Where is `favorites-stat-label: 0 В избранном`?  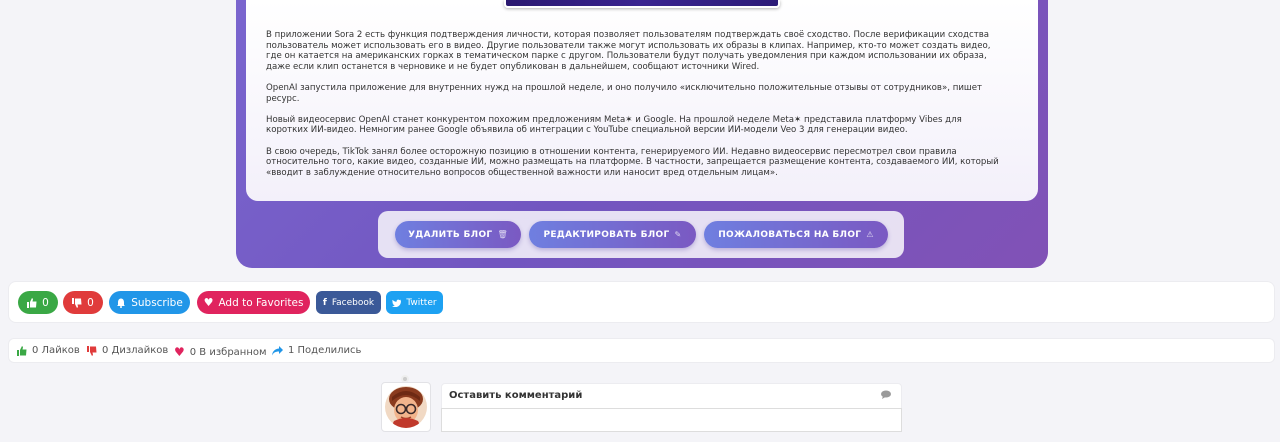 favorites-stat-label: 0 В избранном is located at coordinates (228, 352).